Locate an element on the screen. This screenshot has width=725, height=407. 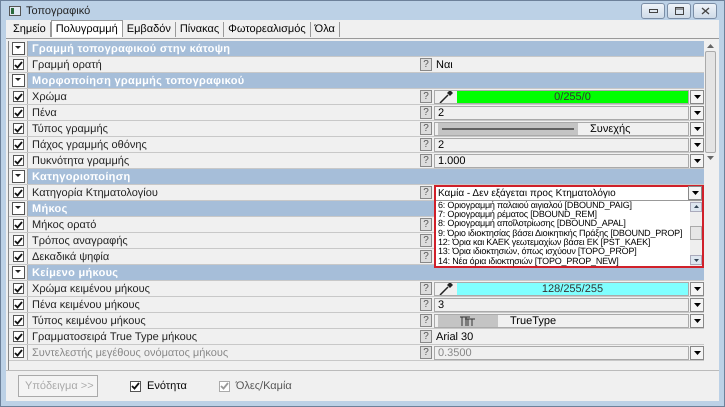
dropdown-value: TrueType is located at coordinates (532, 320).